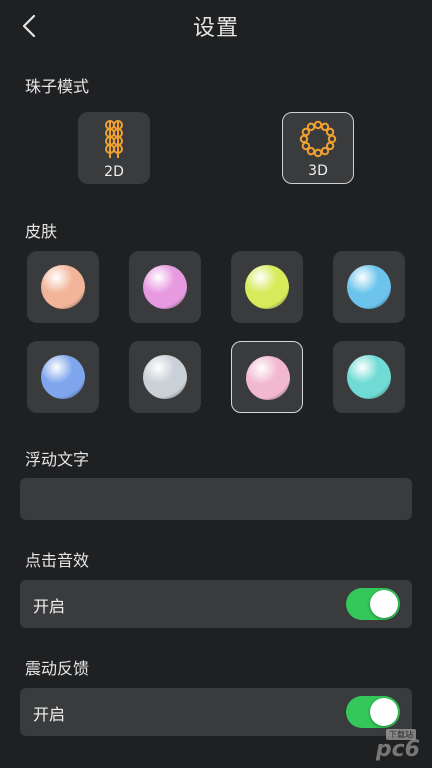 Image resolution: width=432 pixels, height=768 pixels. What do you see at coordinates (49, 714) in the screenshot?
I see `vibration-enable-label: 开启` at bounding box center [49, 714].